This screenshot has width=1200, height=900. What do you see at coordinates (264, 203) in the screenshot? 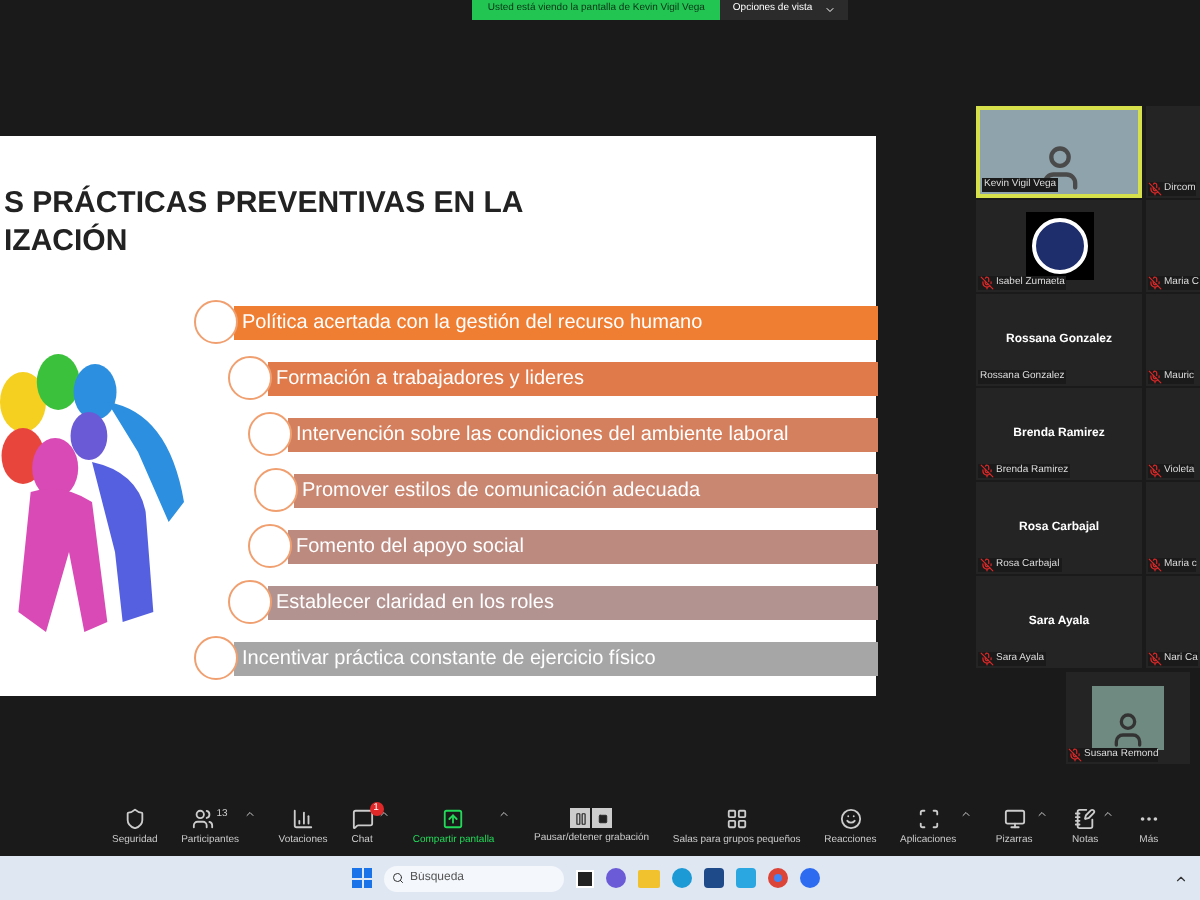
I see `slide-title: S PRÁCTICAS PREVENTIVAS EN LA` at bounding box center [264, 203].